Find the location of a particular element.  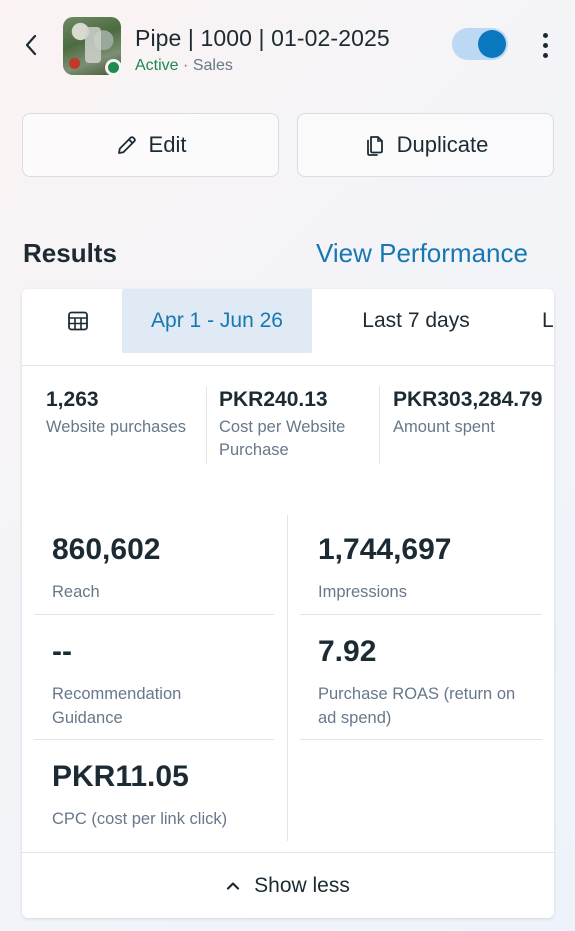

ad-title: Pipe | 1000 | 01-02-2025 is located at coordinates (262, 38).